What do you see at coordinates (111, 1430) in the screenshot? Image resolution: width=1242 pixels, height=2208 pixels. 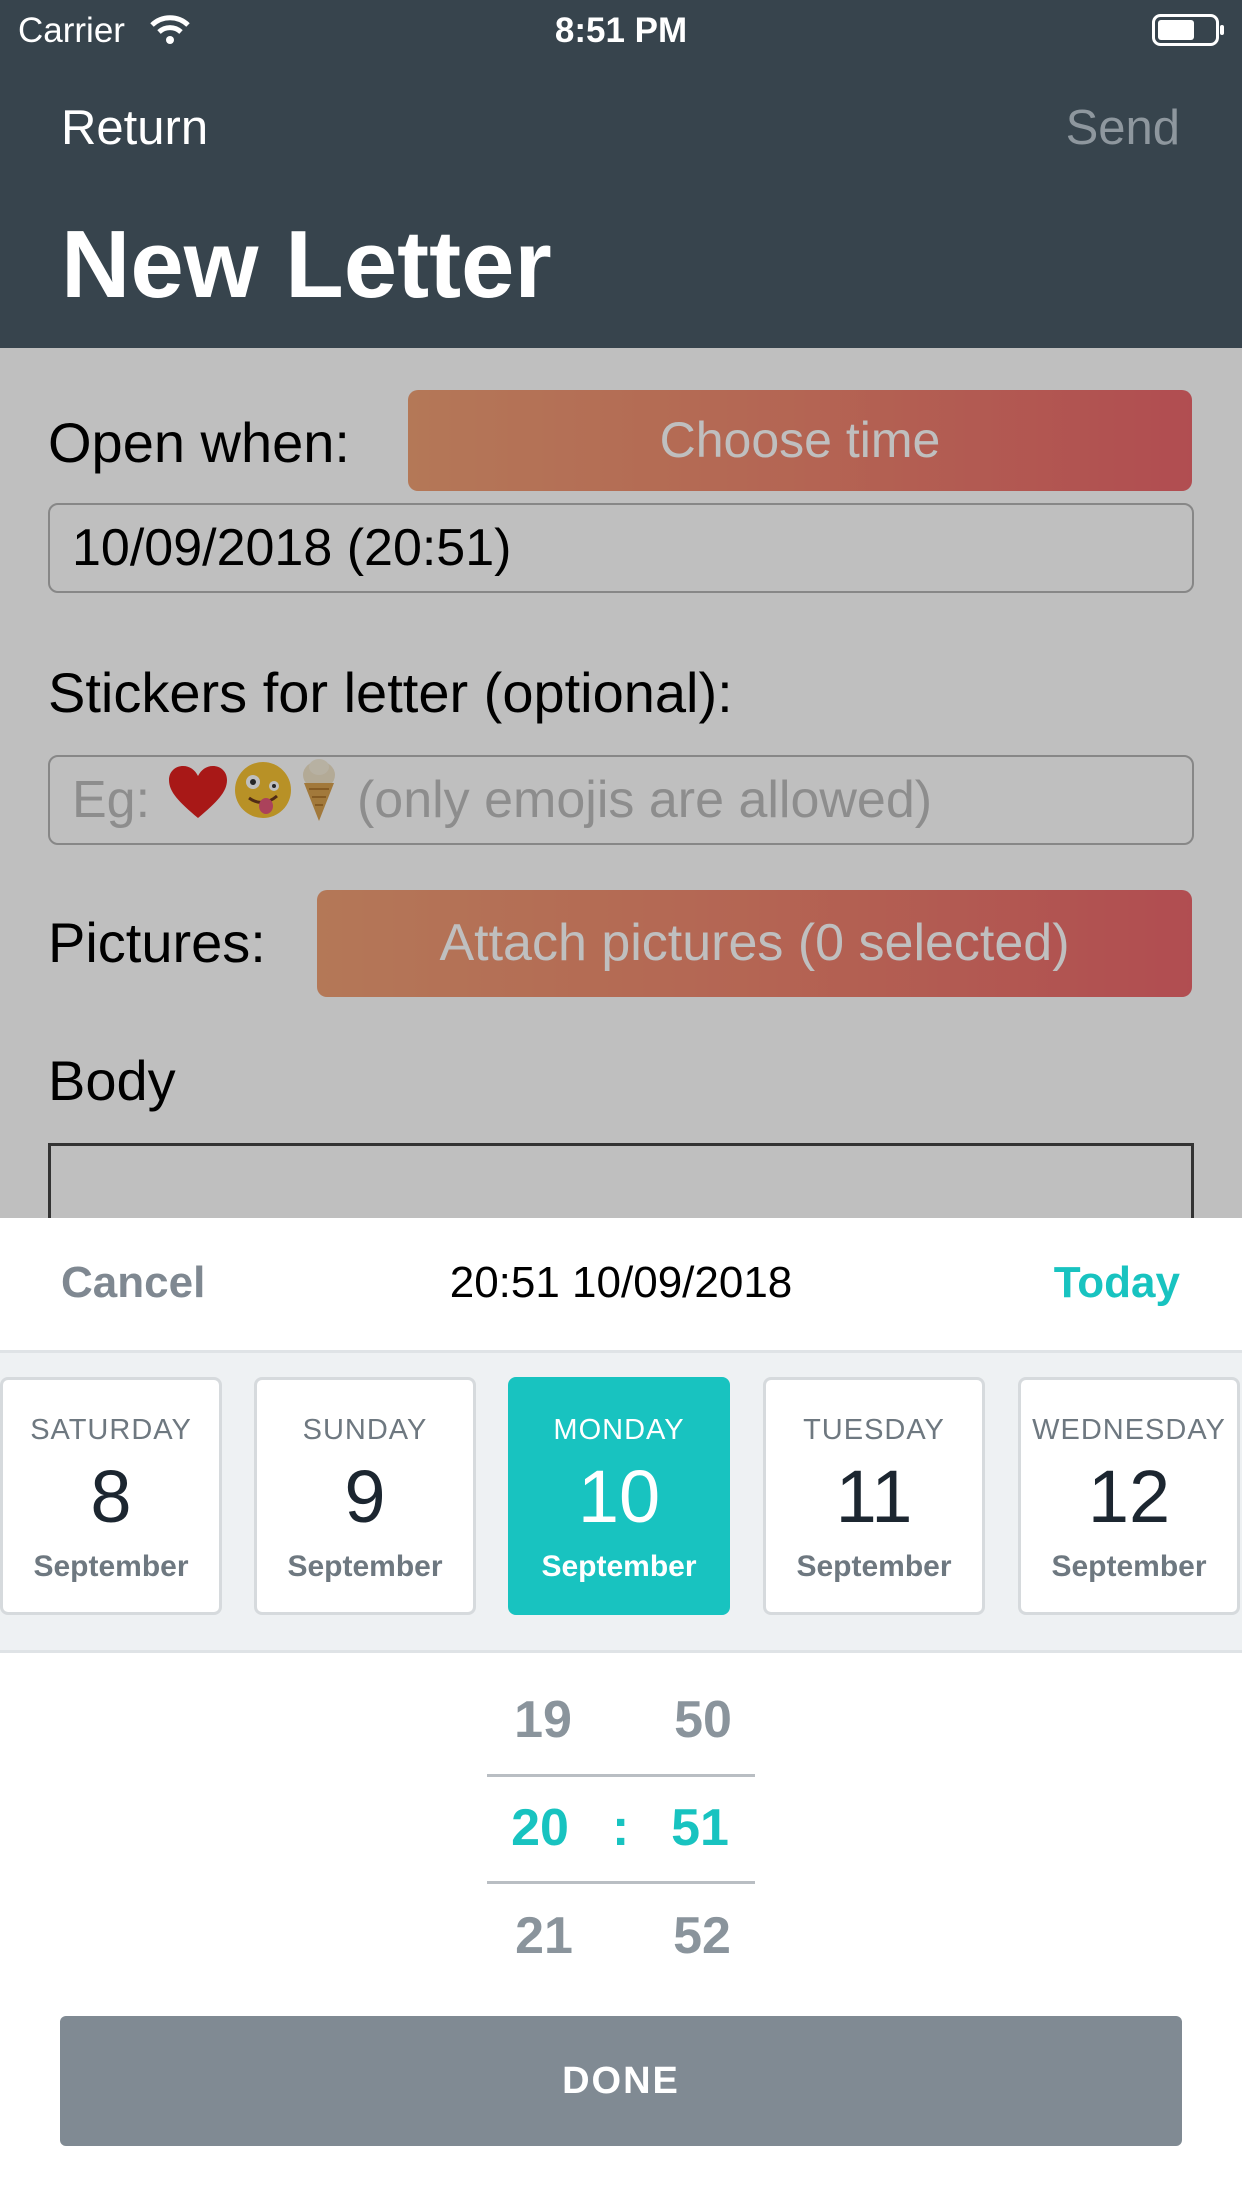 I see `day-weekday: SATURDAY` at bounding box center [111, 1430].